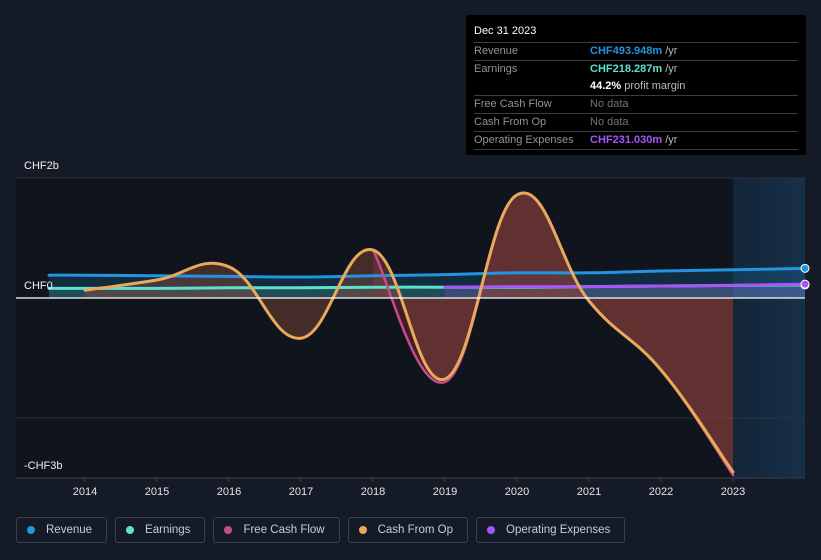 This screenshot has height=560, width=821. I want to click on tooltip-label: Cash From Op, so click(510, 122).